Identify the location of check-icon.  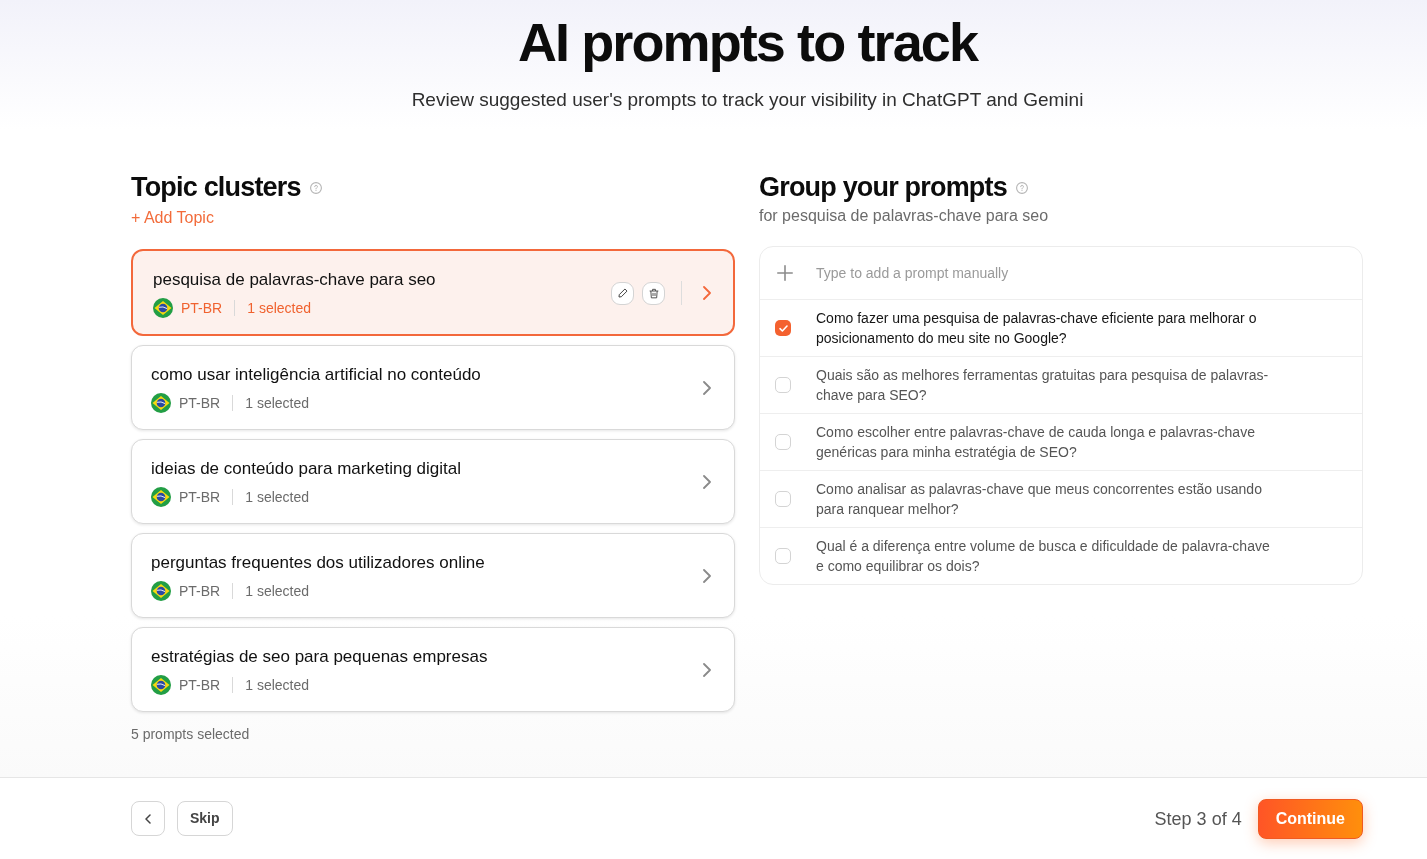
(783, 328).